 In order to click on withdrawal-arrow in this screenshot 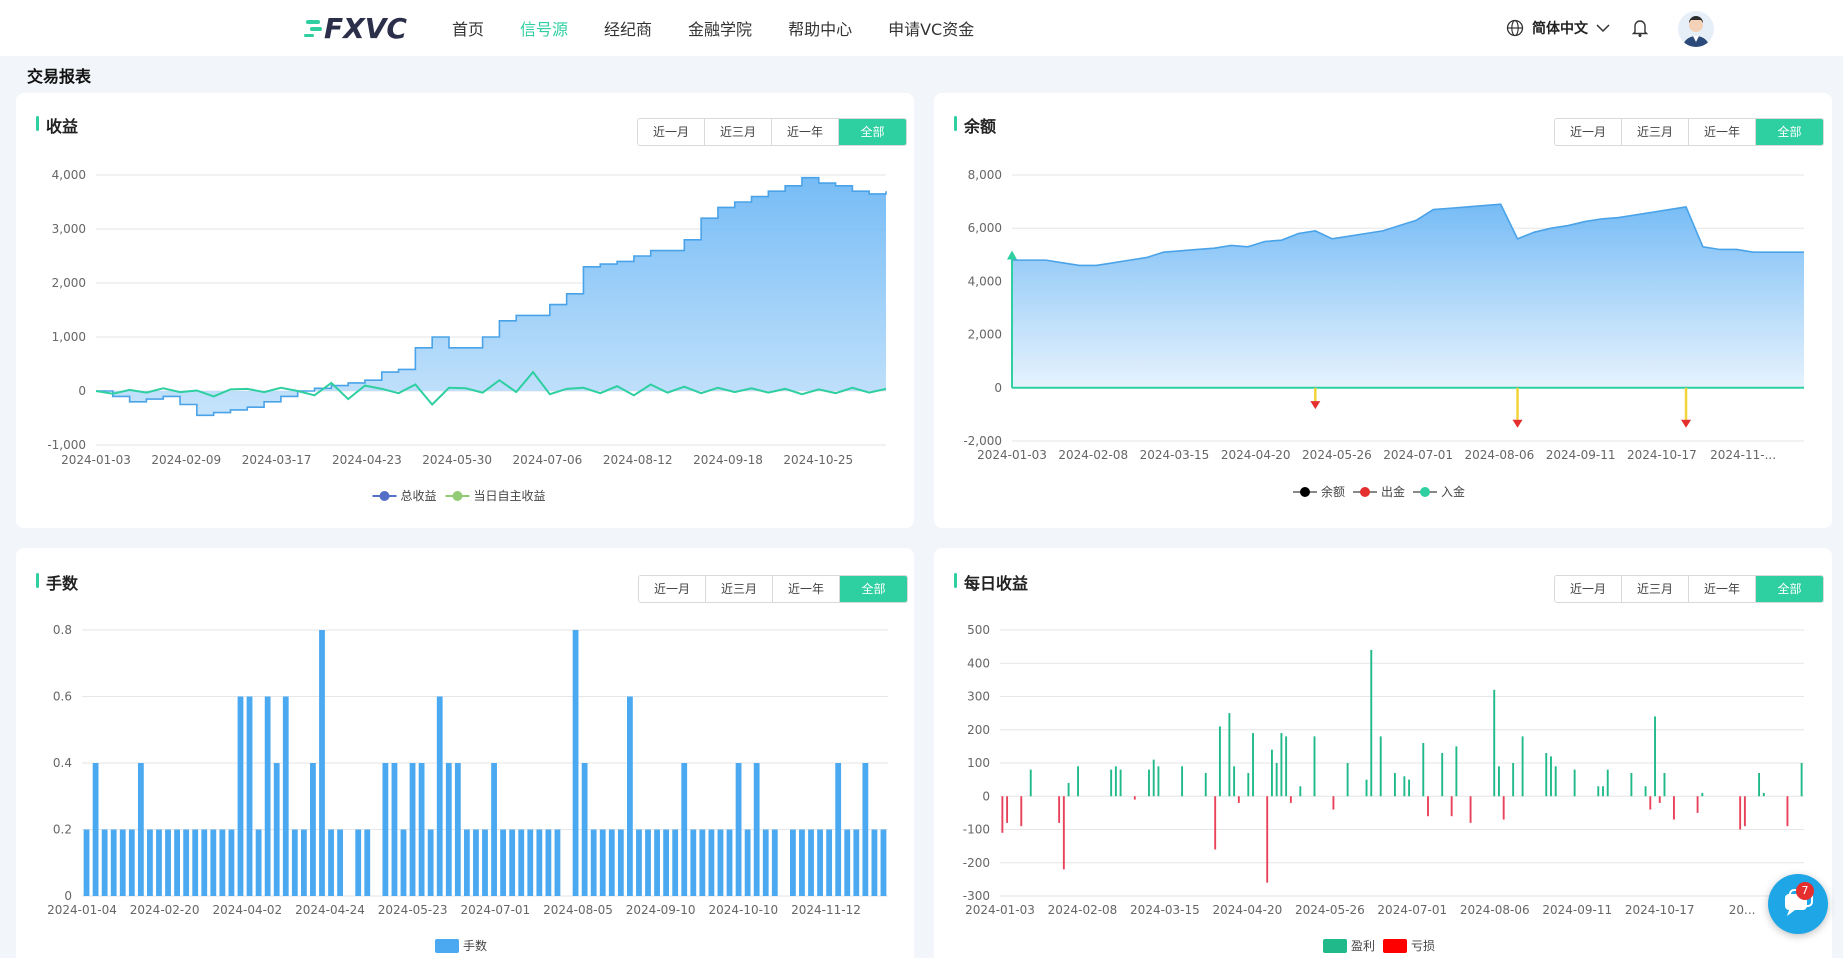, I will do `click(1686, 423)`.